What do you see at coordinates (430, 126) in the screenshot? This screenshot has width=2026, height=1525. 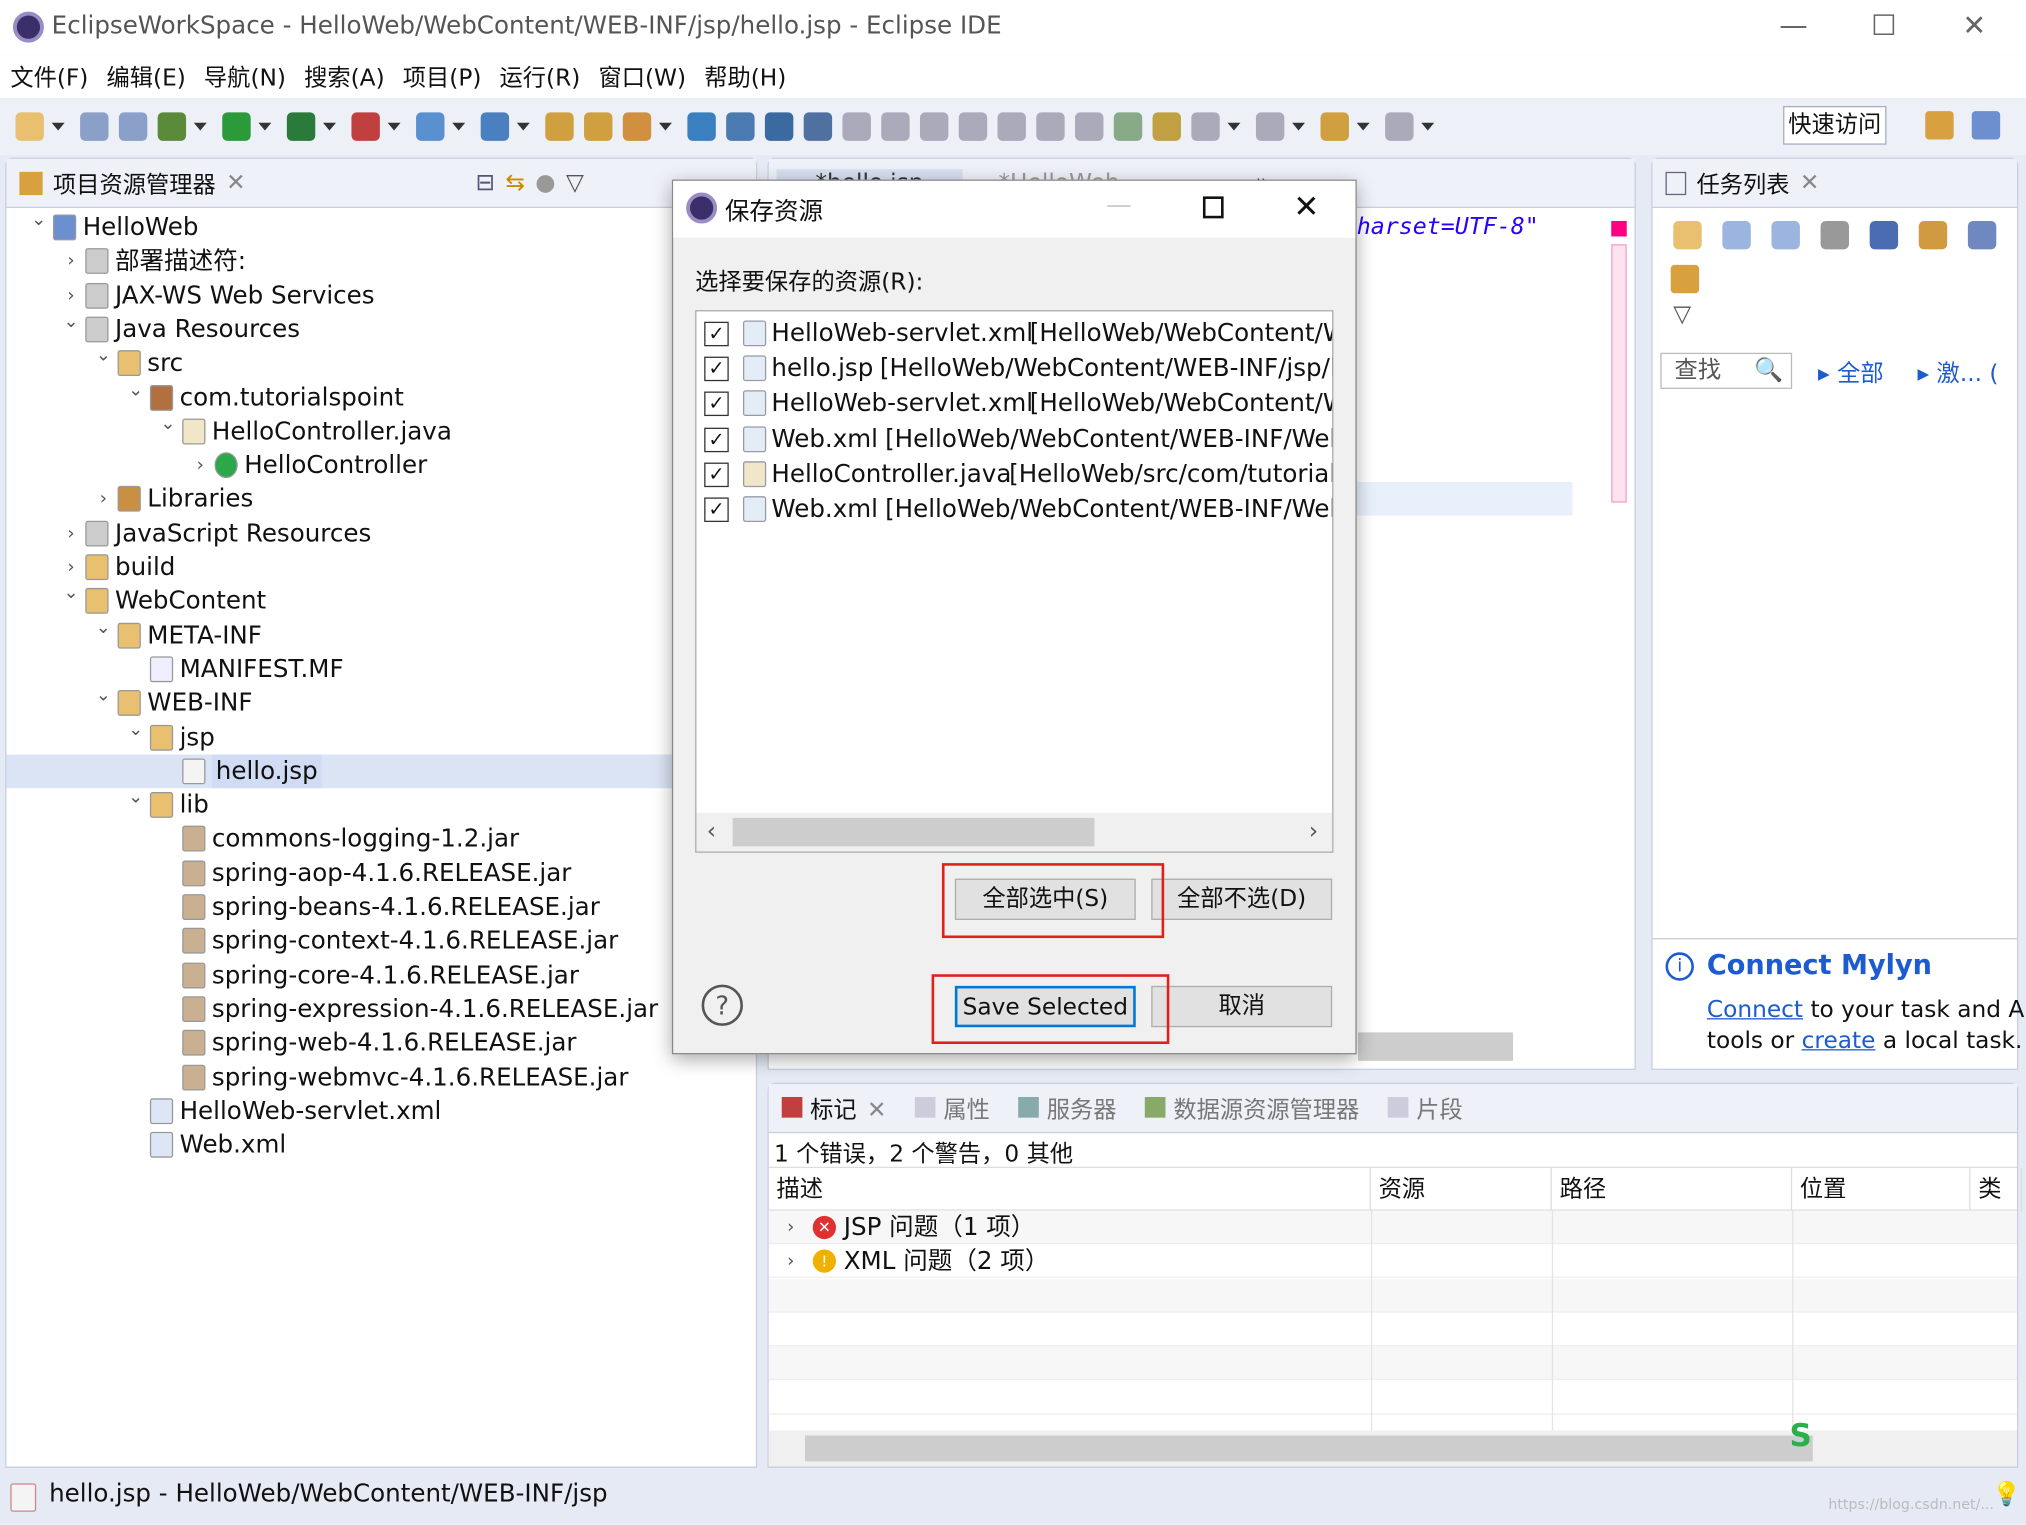 I see `new-server-icon` at bounding box center [430, 126].